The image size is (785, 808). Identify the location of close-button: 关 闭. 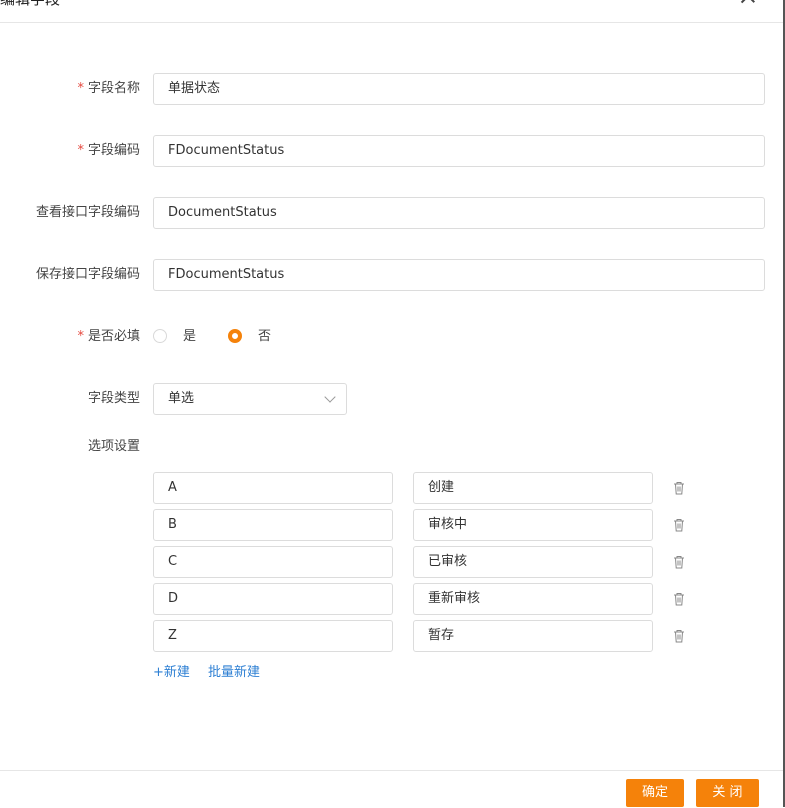
(727, 793).